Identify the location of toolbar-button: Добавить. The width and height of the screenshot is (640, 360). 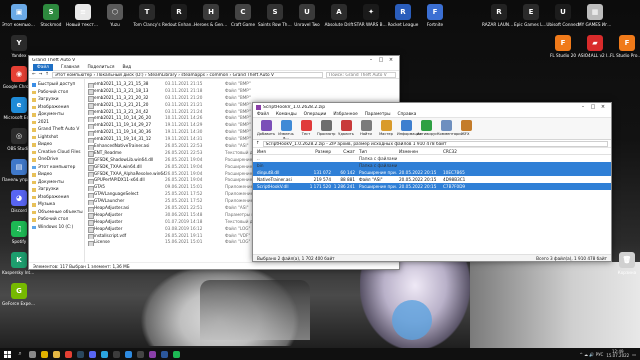
(266, 128).